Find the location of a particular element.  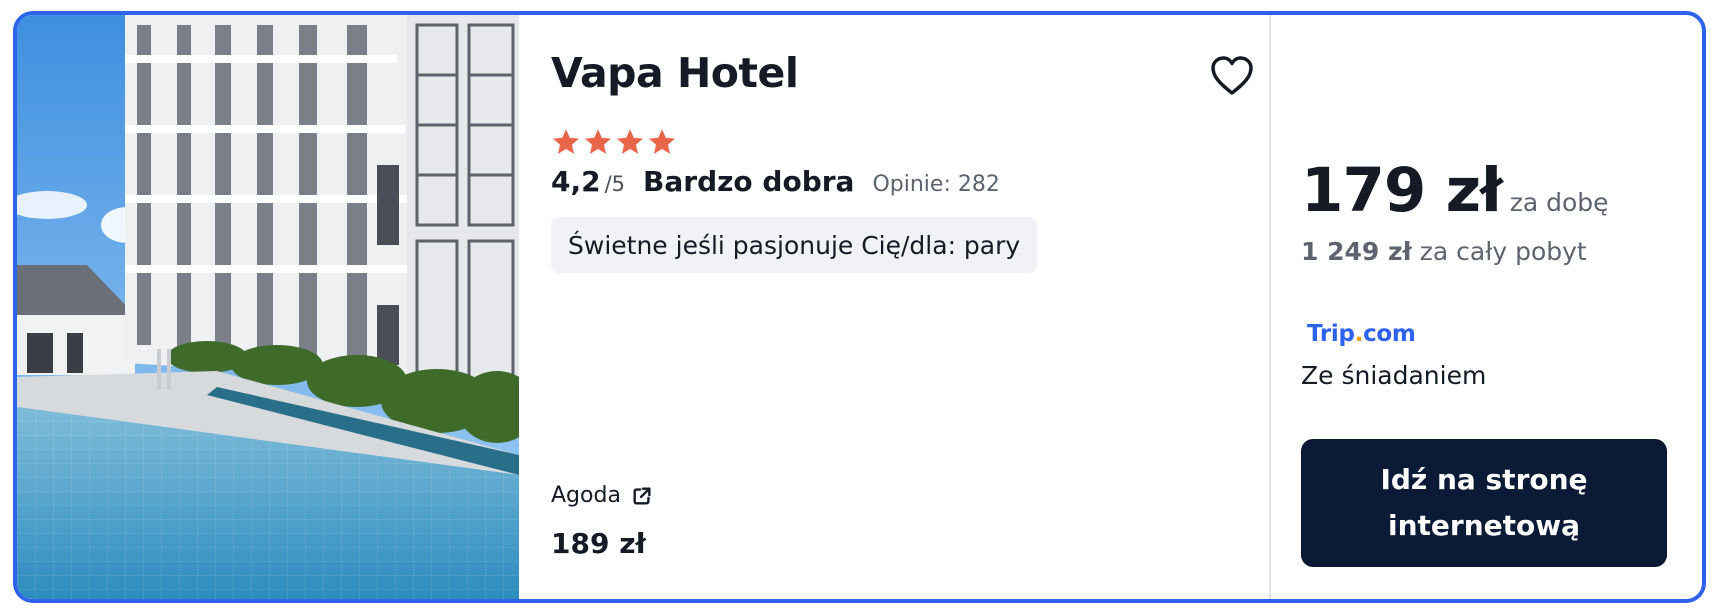

trip-com-logo: Trip.com is located at coordinates (1361, 334).